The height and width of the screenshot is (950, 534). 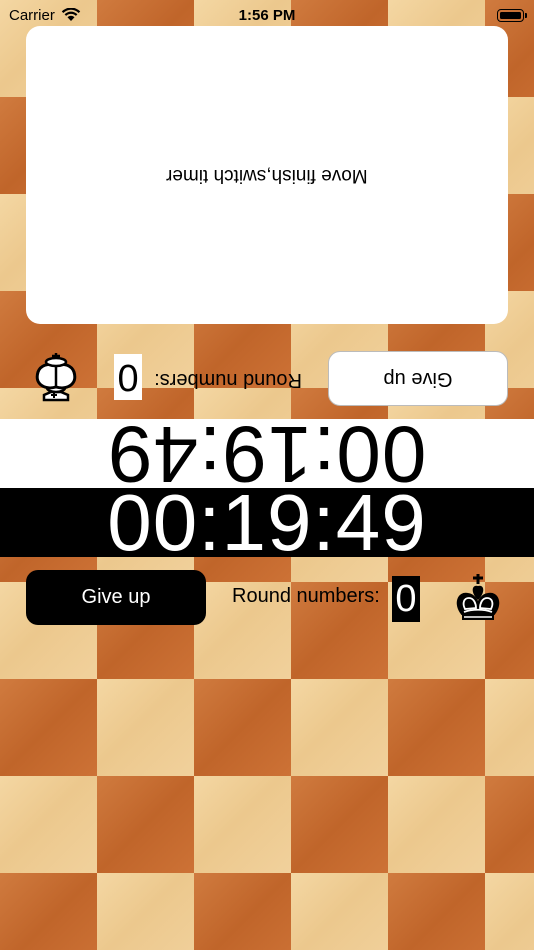 I want to click on status-bar: Carrier 1:56 PM, so click(x=267, y=15).